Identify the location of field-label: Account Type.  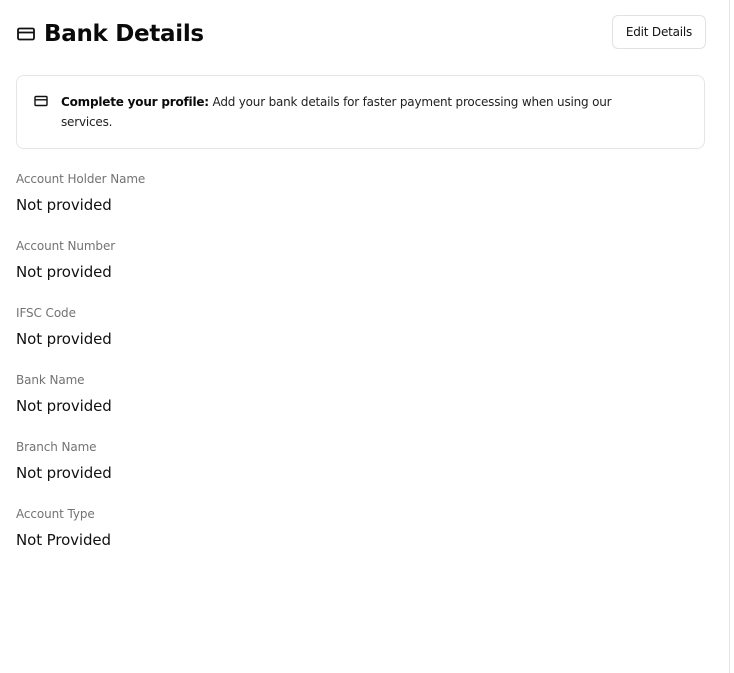
(55, 514).